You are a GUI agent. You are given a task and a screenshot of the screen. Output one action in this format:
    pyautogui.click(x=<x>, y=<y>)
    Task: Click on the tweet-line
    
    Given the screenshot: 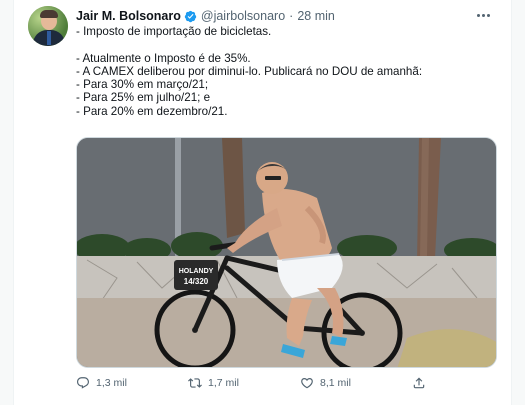 What is the action you would take?
    pyautogui.click(x=286, y=44)
    